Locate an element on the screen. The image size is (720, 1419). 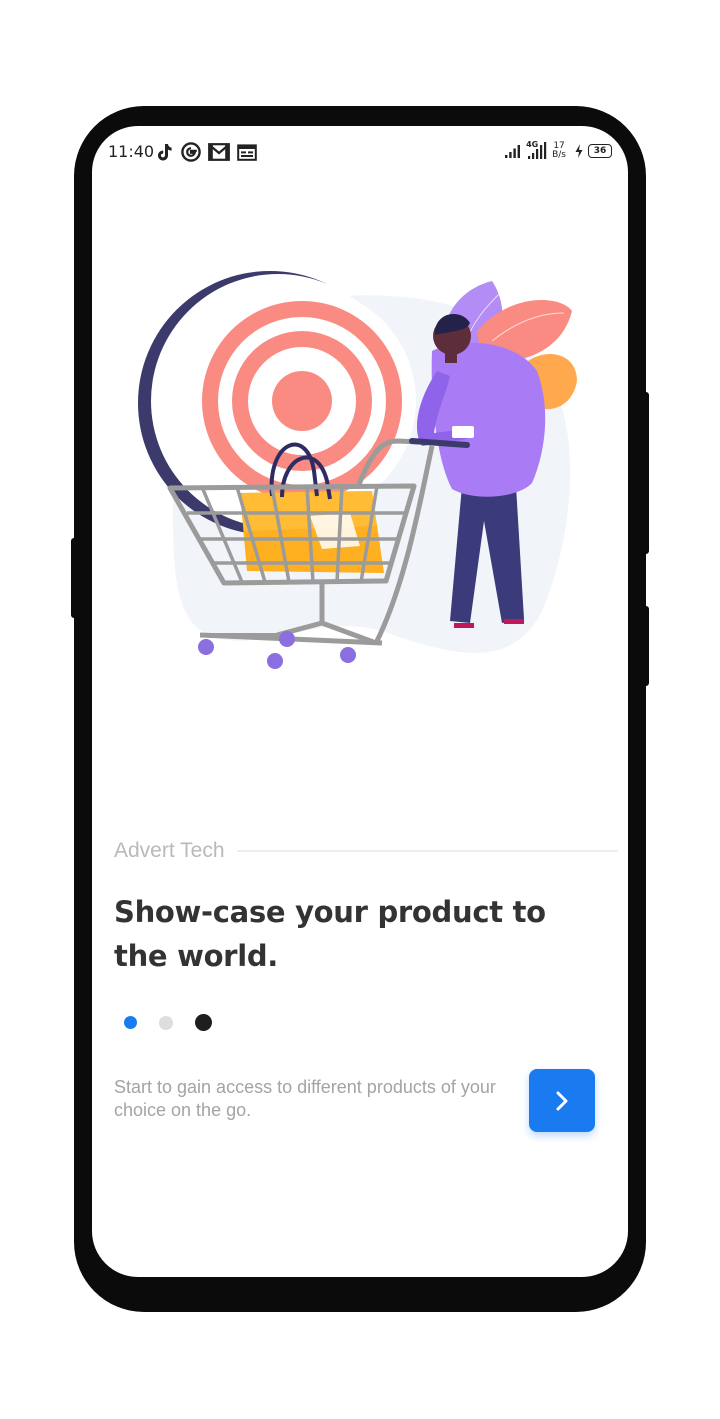
brand-row: Advert Tech is located at coordinates (366, 851).